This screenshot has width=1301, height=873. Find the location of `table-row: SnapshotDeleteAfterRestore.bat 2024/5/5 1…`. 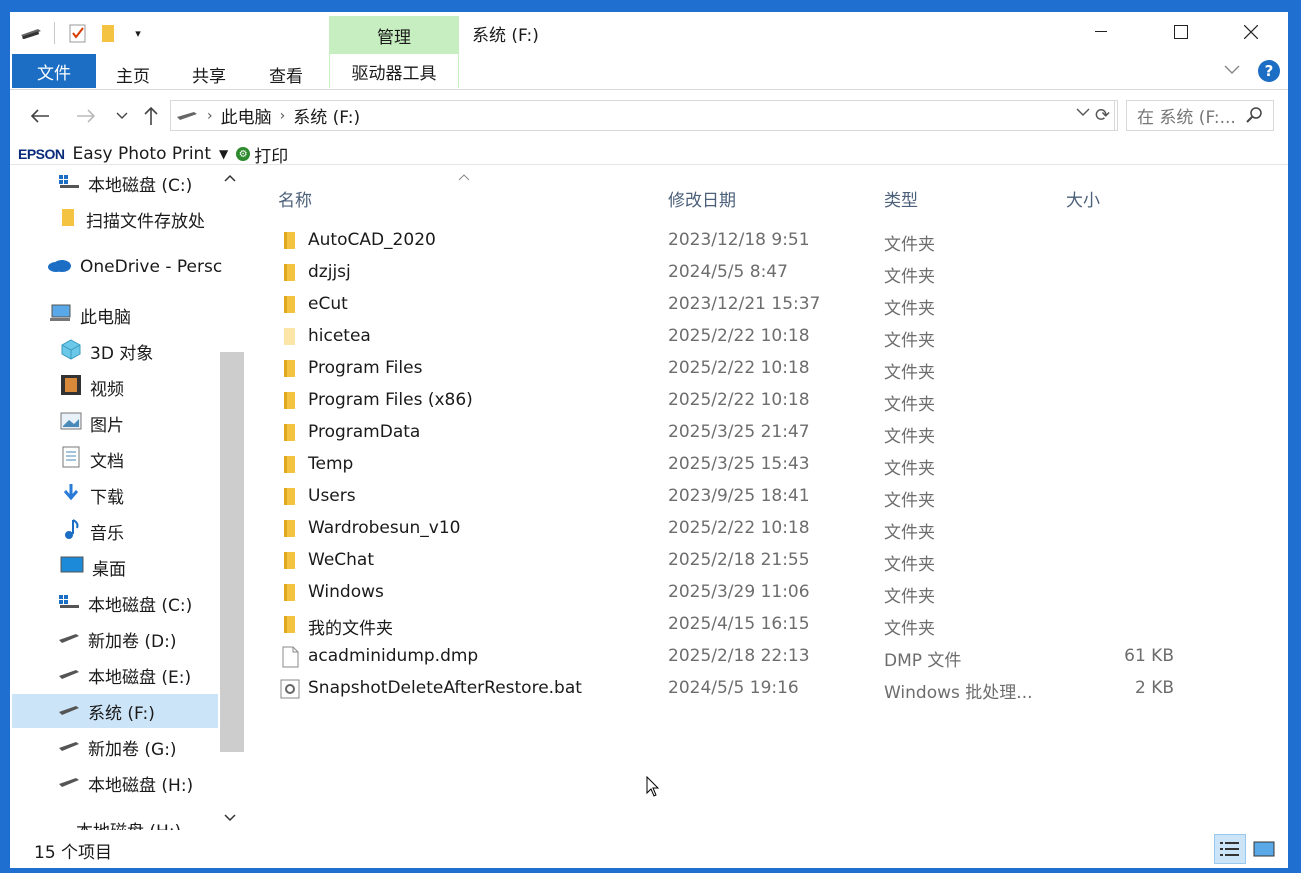

table-row: SnapshotDeleteAfterRestore.bat 2024/5/5 1… is located at coordinates (748, 688).